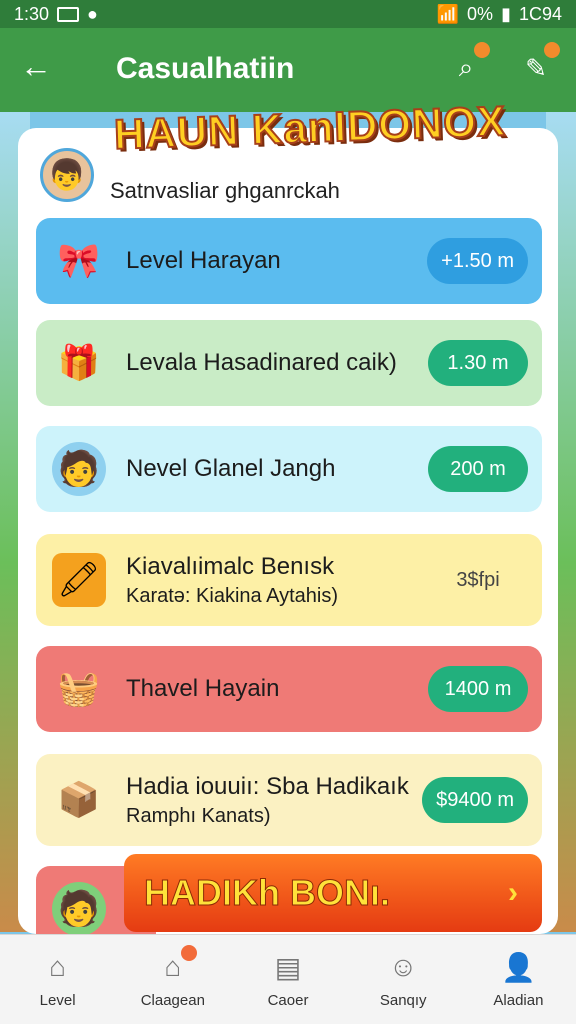 Image resolution: width=576 pixels, height=1024 pixels. I want to click on edit-icon: ✎, so click(536, 67).